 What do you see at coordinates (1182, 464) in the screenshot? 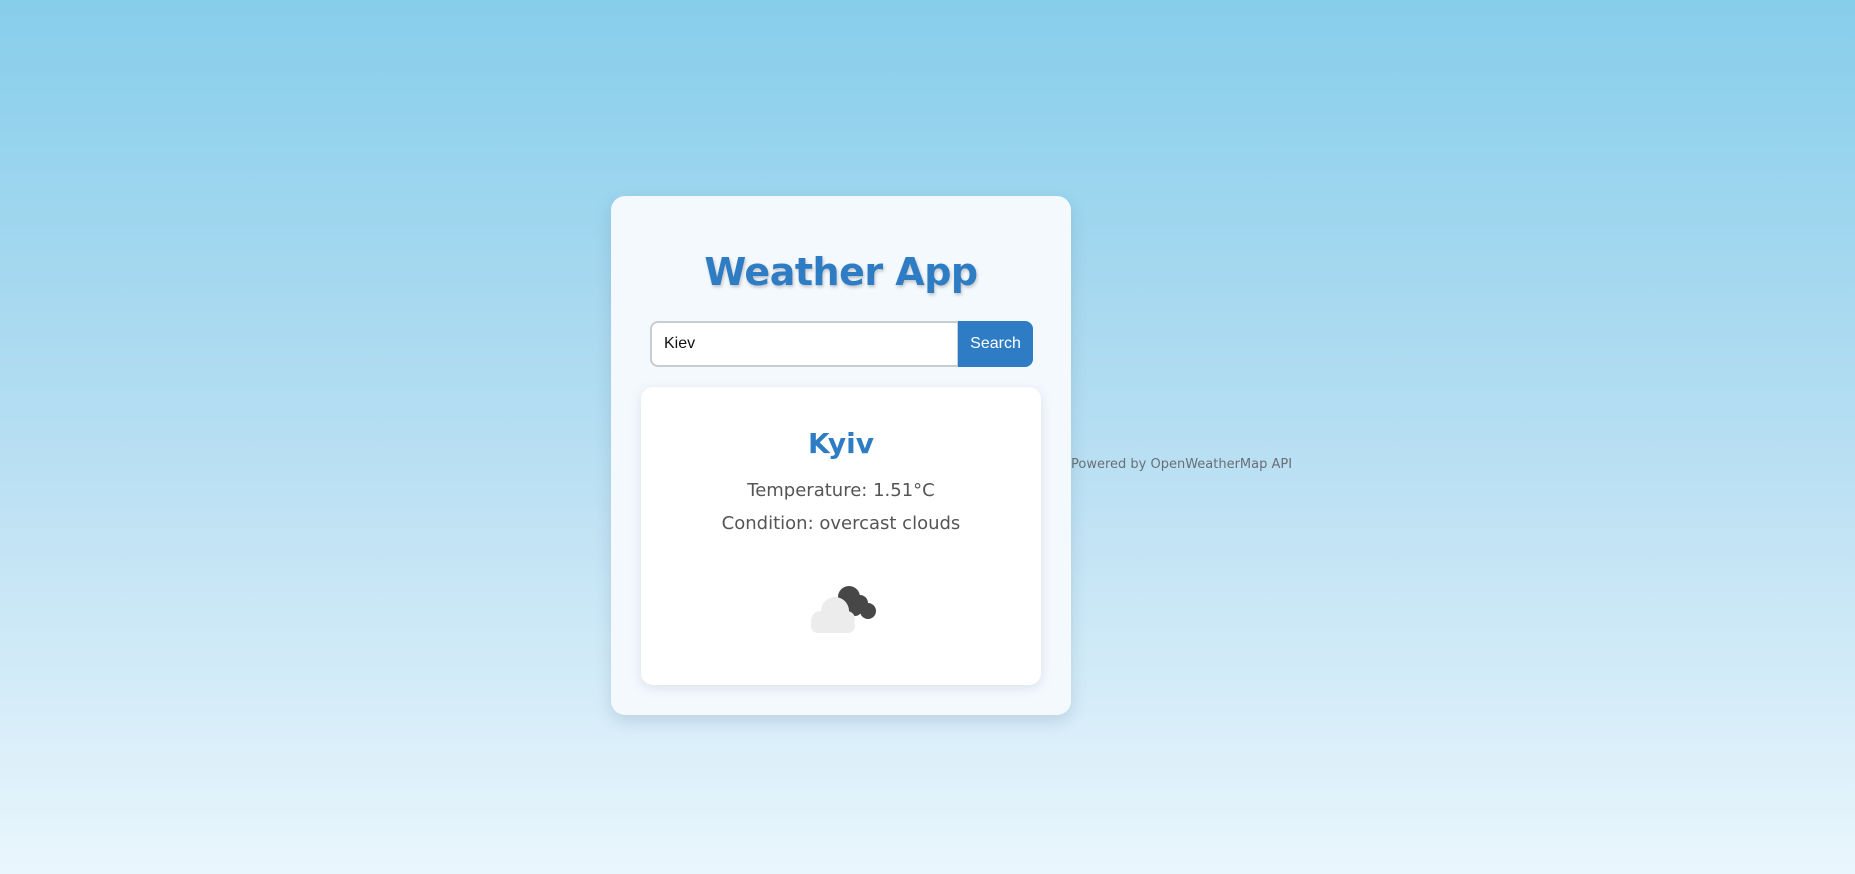
I see `footer-credit: Powered by OpenWeatherMap API` at bounding box center [1182, 464].